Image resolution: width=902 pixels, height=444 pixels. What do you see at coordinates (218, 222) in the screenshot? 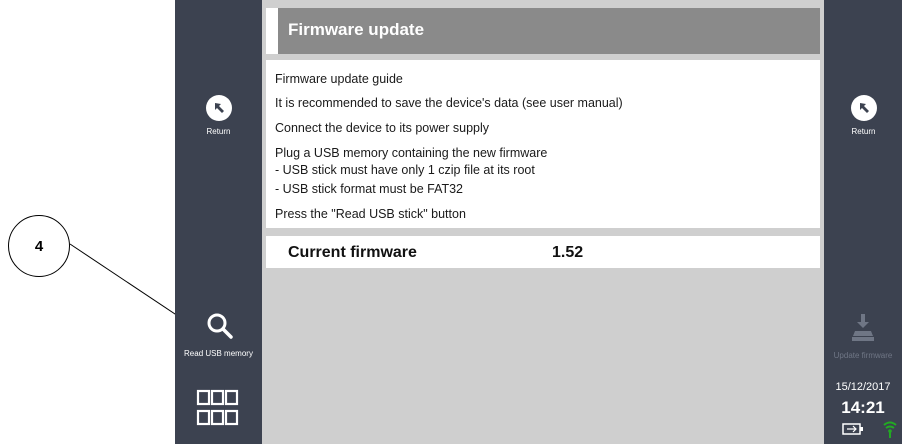
I see `left-sidebar` at bounding box center [218, 222].